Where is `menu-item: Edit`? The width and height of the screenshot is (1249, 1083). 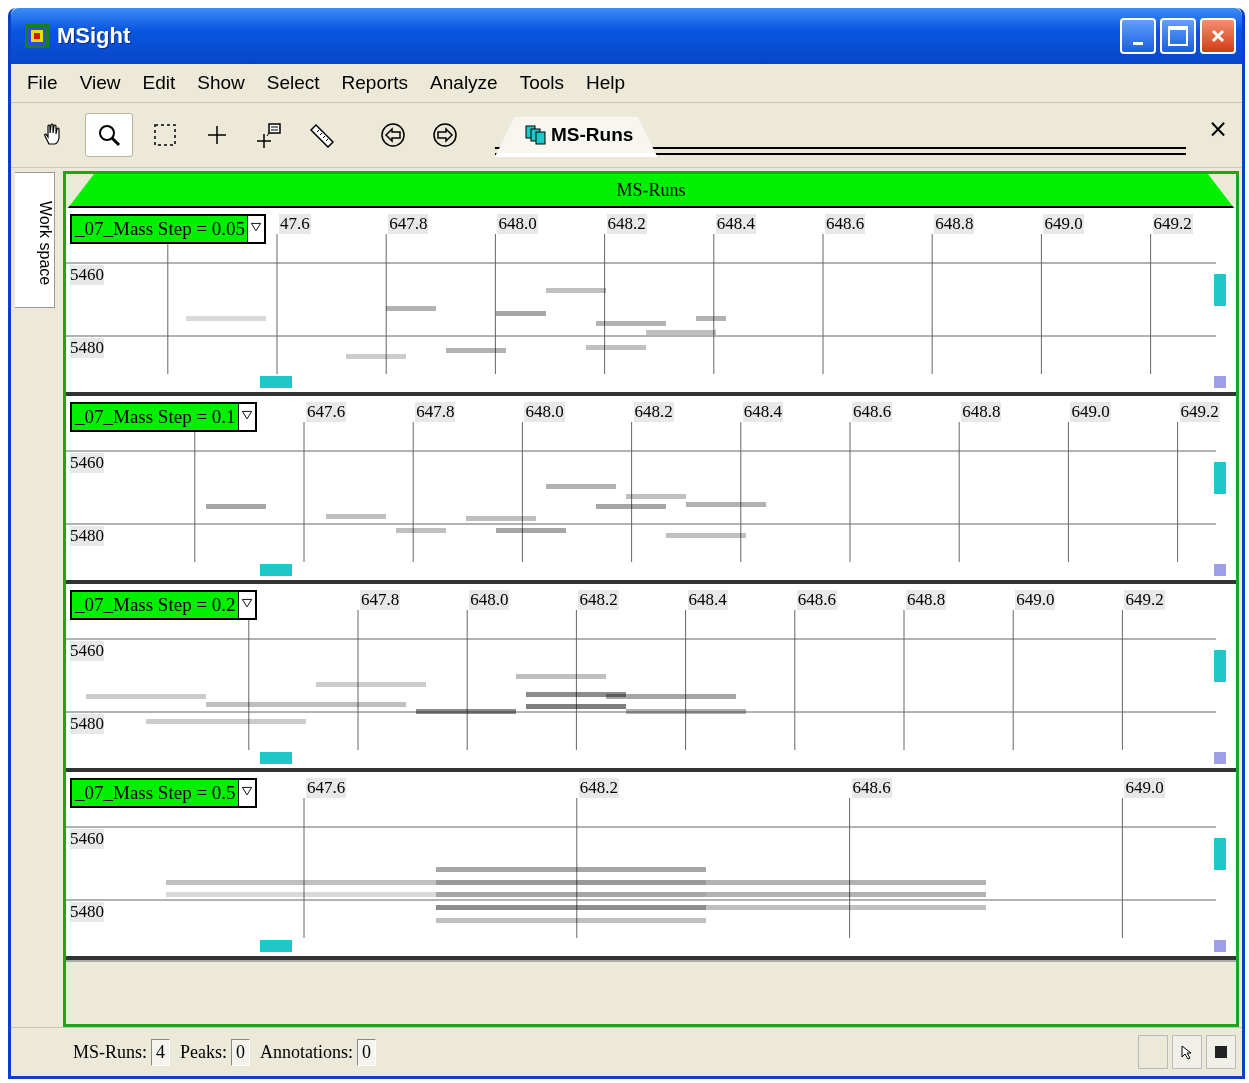
menu-item: Edit is located at coordinates (159, 83).